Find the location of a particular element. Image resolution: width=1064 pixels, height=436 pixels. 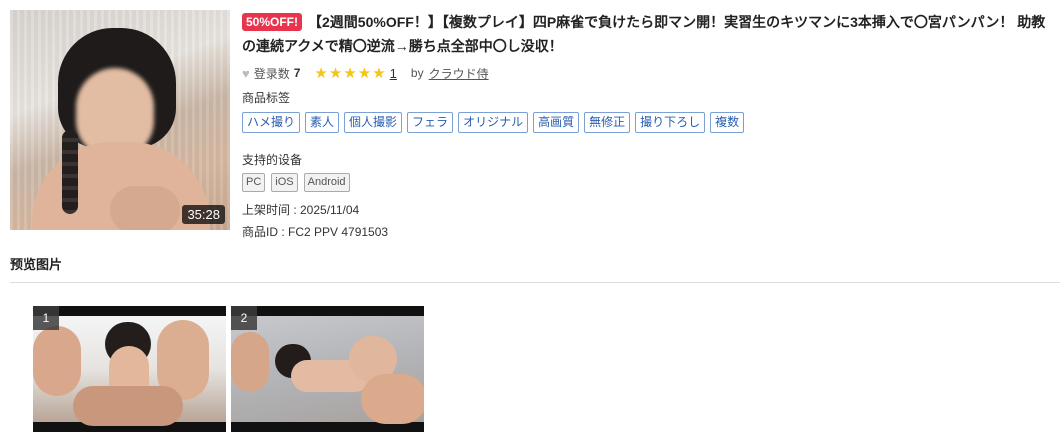

tag-list: ハメ撮り 素人 個人撮影 フェラ オリジナル 高画質 無修正 撮り下ろし 複数 is located at coordinates (493, 122).